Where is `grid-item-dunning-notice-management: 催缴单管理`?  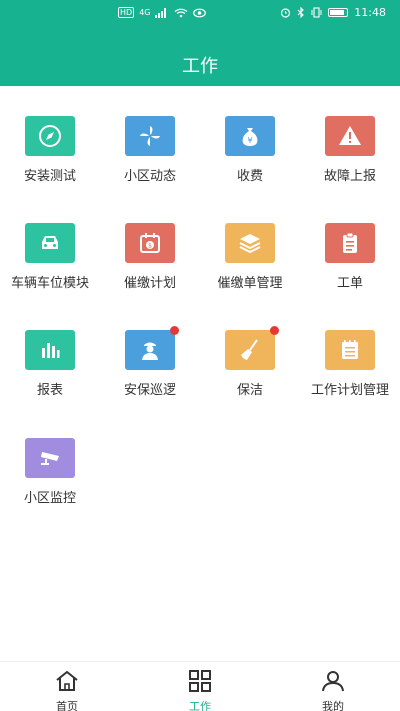
grid-item-dunning-notice-management: 催缴单管理 is located at coordinates (250, 268).